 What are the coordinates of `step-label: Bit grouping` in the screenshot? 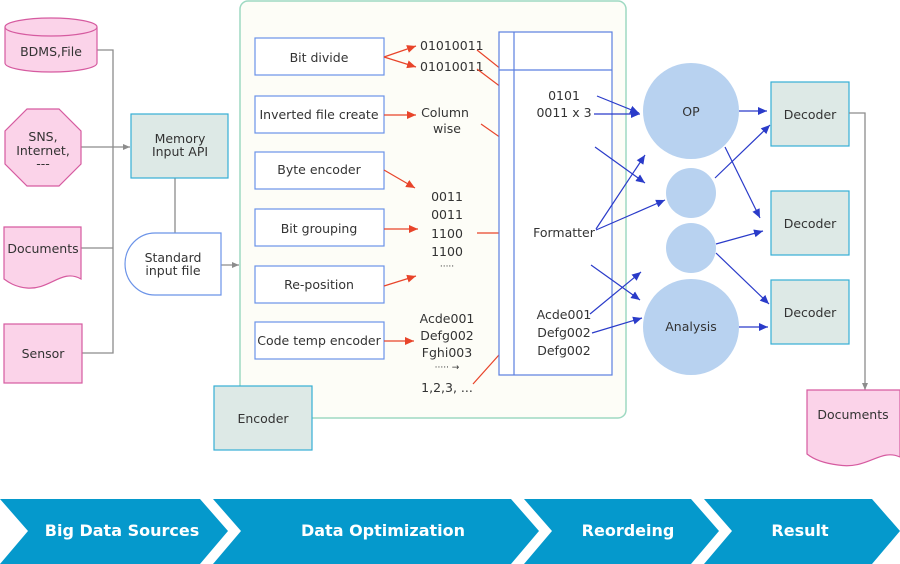 It's located at (319, 228).